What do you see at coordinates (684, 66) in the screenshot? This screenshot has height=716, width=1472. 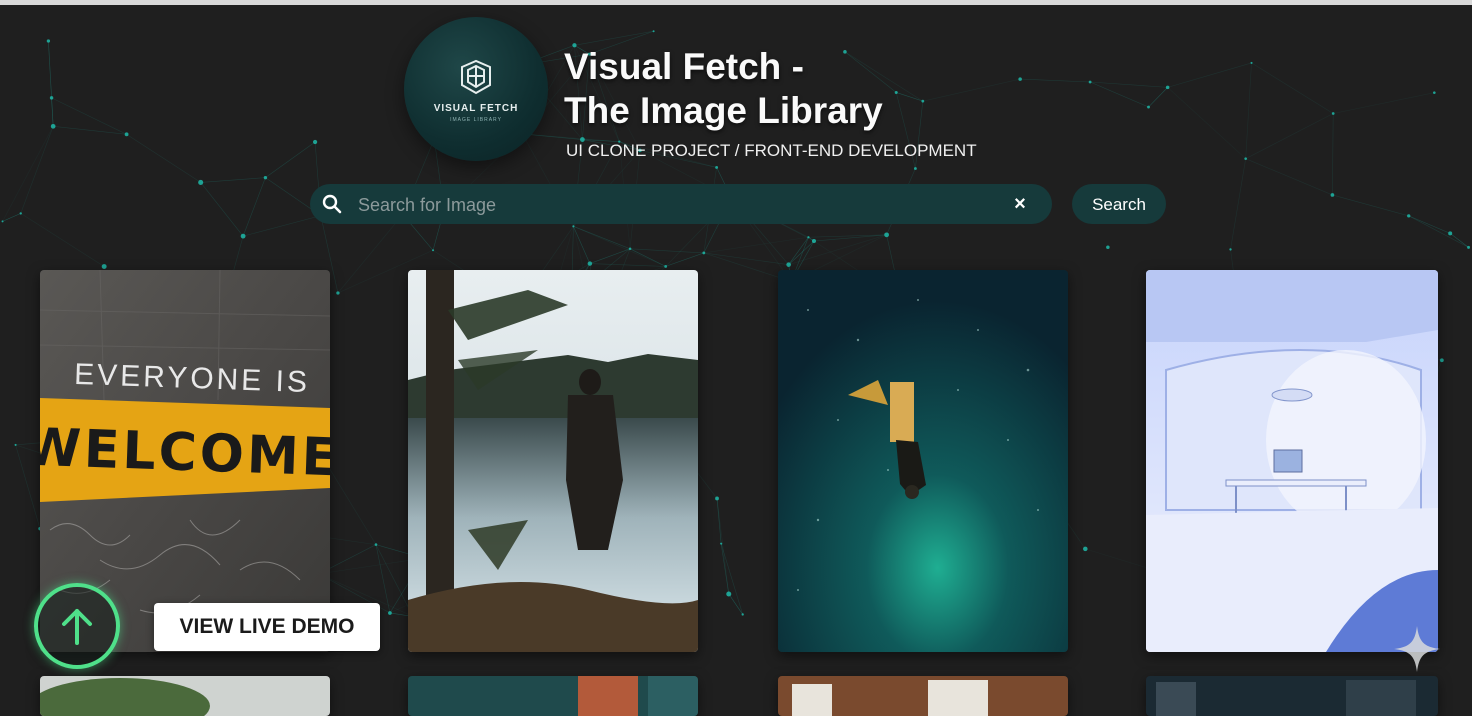 I see `page-title-line-1: Visual Fetch -` at bounding box center [684, 66].